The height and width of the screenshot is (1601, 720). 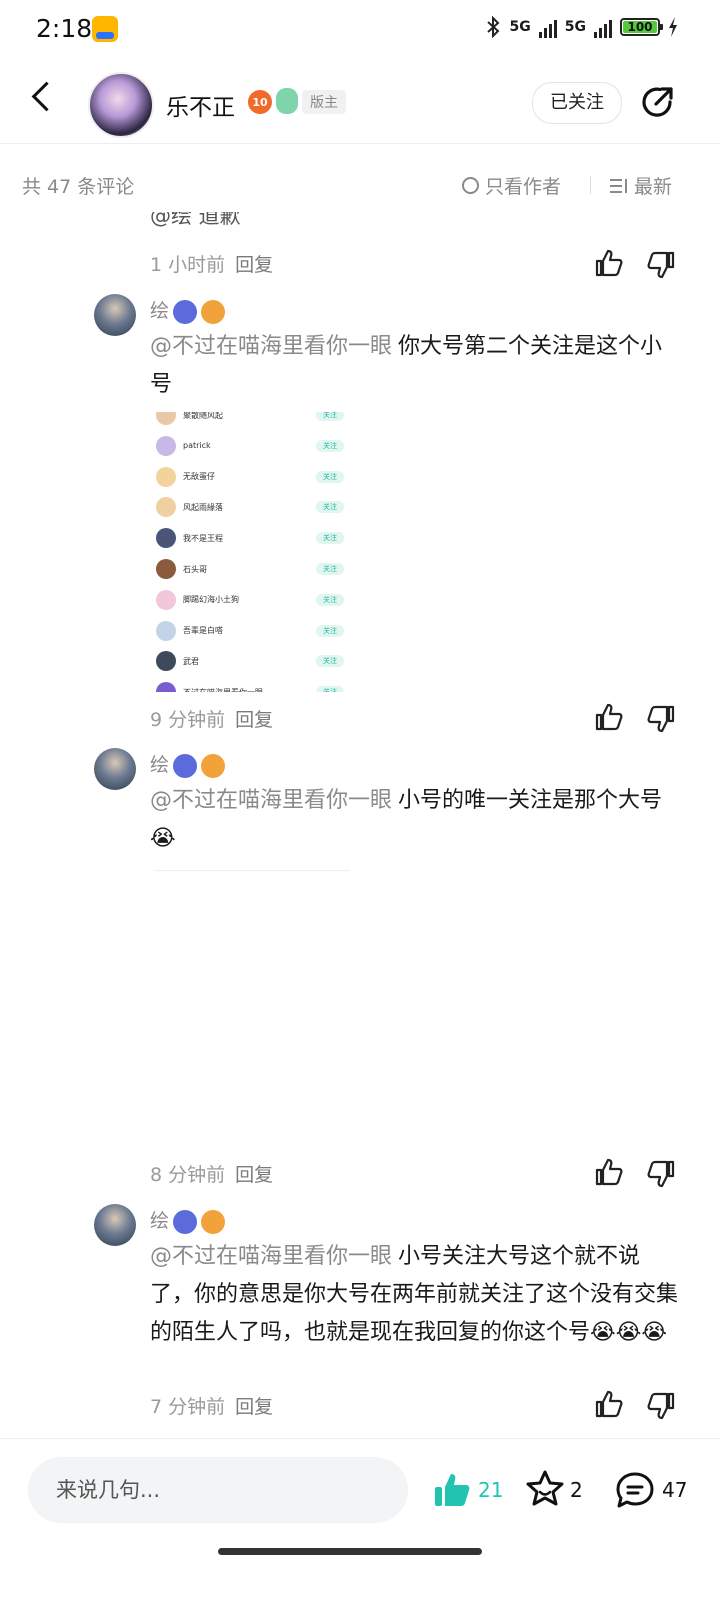 I want to click on follow-list-name: 我不是王程, so click(x=203, y=538).